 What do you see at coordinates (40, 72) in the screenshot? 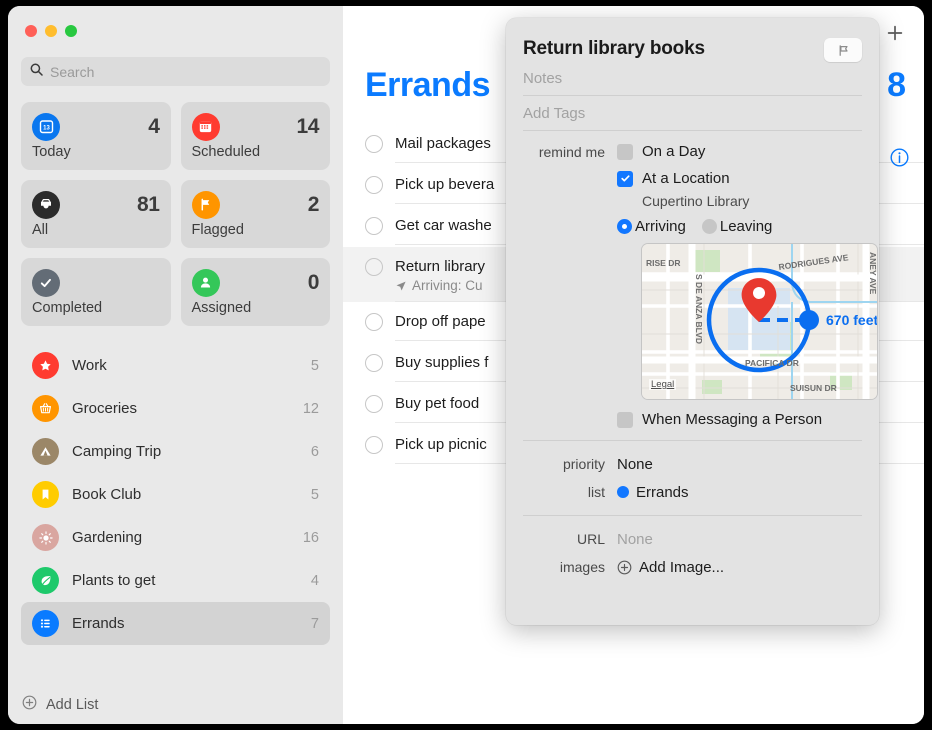
I see `search-icon` at bounding box center [40, 72].